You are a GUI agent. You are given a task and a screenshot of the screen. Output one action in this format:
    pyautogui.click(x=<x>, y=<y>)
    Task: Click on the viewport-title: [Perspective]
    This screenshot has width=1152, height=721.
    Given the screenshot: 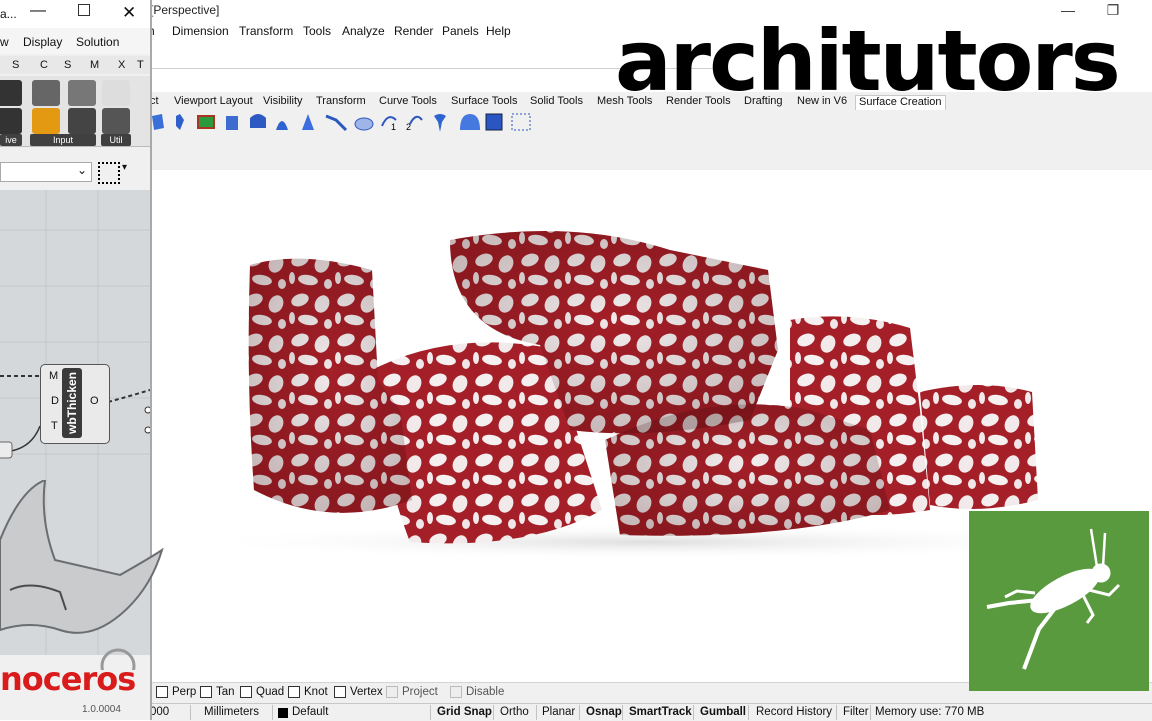 What is the action you would take?
    pyautogui.click(x=185, y=10)
    